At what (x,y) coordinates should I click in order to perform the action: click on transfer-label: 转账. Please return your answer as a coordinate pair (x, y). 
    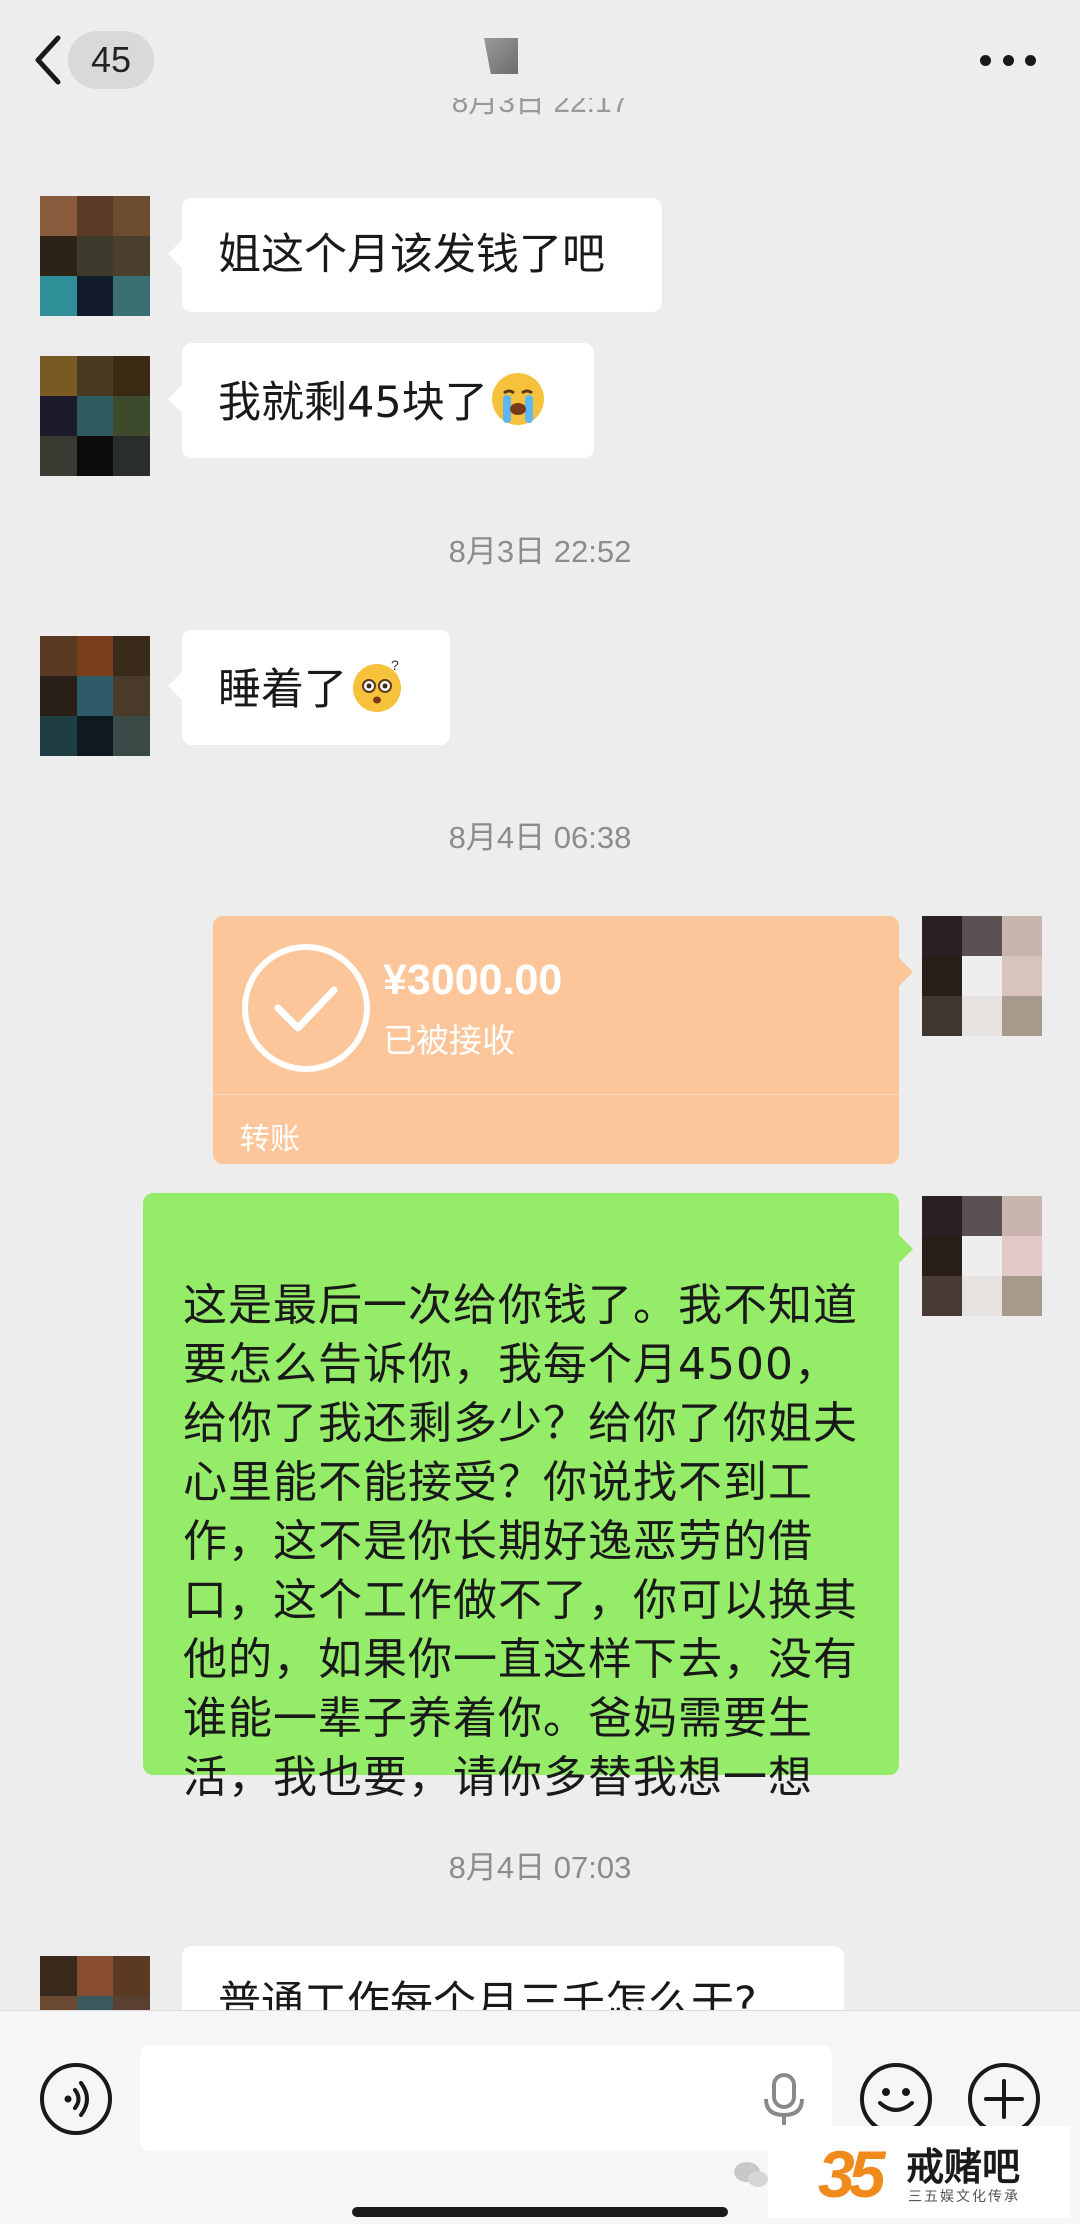
    Looking at the image, I should click on (270, 1139).